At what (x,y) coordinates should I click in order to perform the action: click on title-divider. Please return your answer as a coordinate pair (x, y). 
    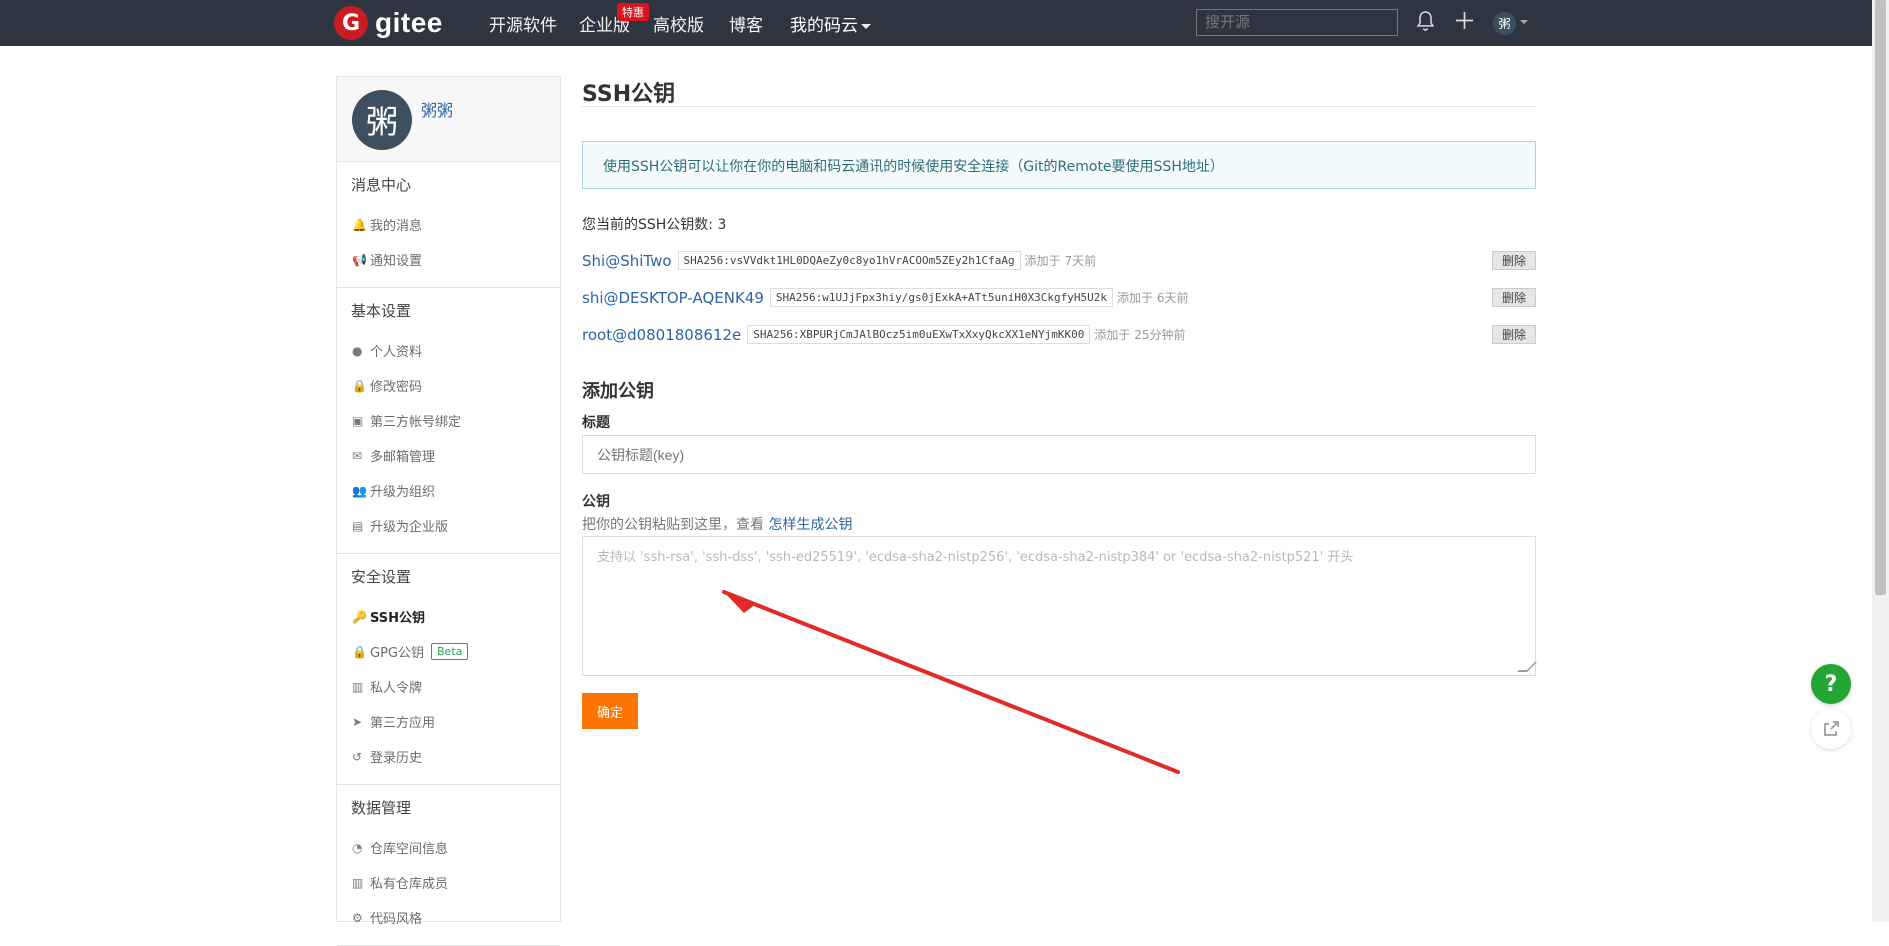
    Looking at the image, I should click on (1059, 106).